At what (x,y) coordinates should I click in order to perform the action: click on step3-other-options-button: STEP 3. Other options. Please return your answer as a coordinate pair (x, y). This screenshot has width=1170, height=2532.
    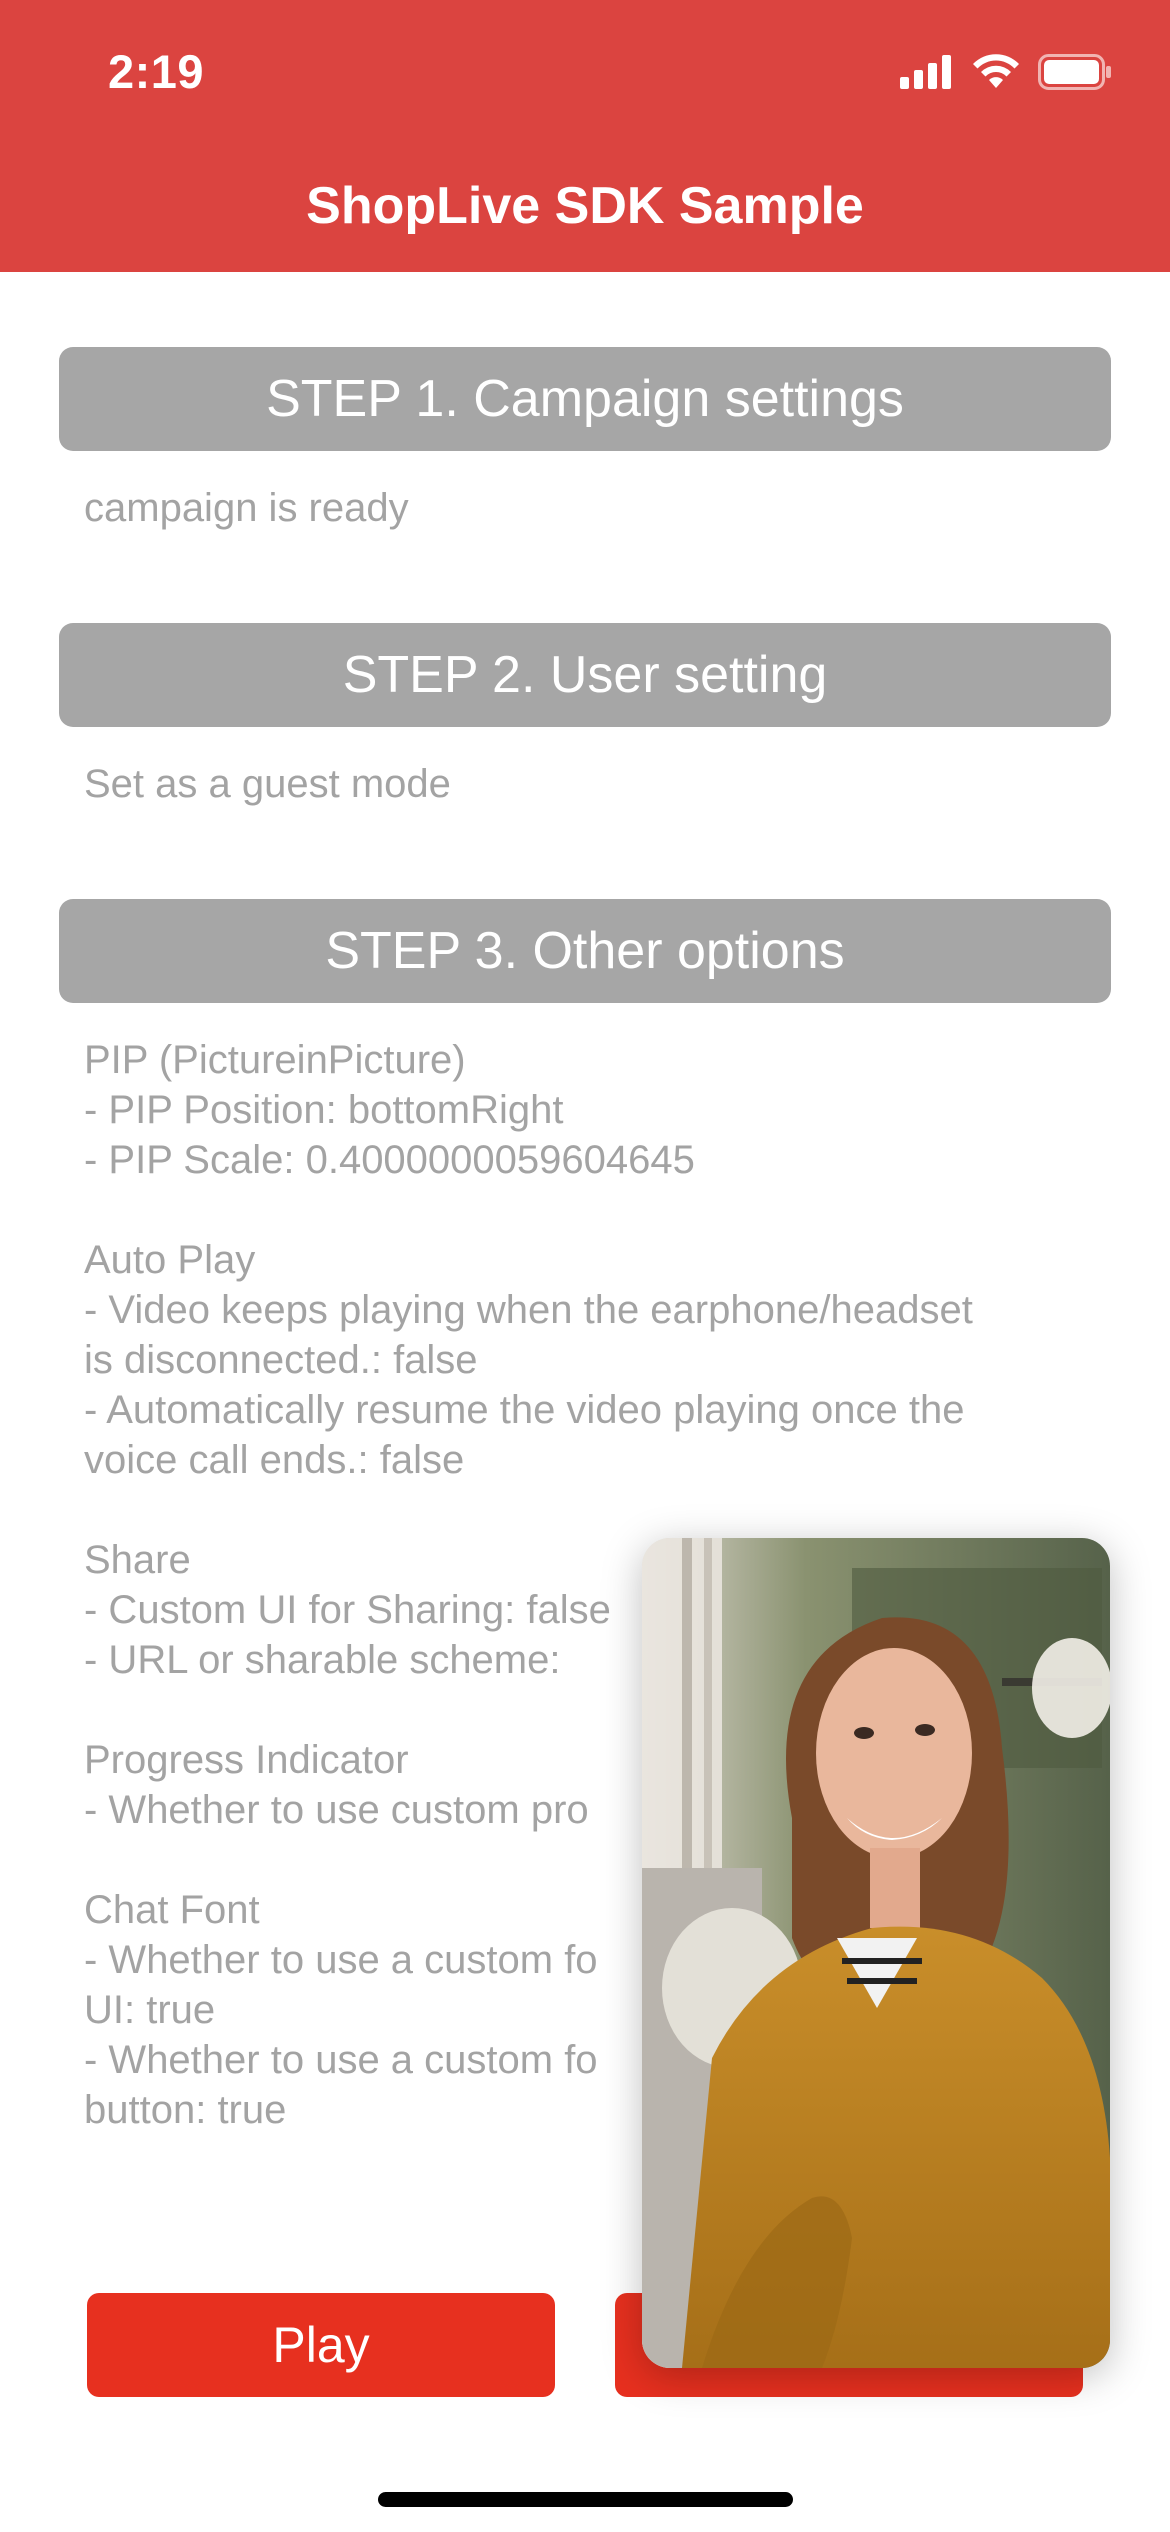
    Looking at the image, I should click on (585, 951).